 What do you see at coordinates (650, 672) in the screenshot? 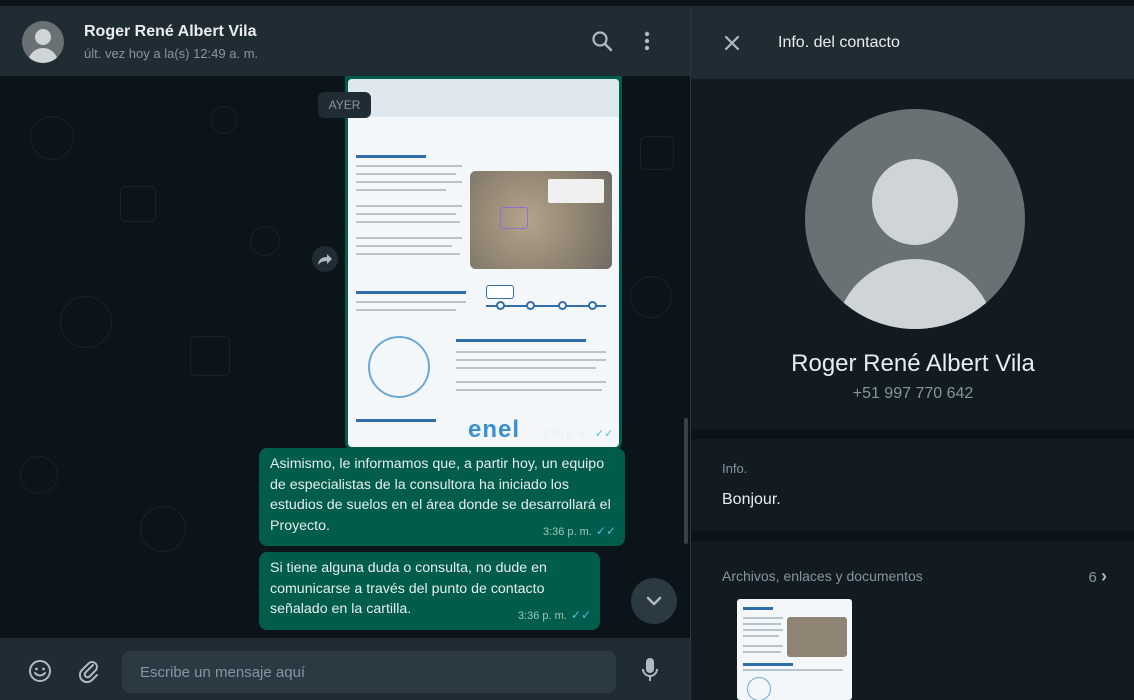
I see `microphone-icon` at bounding box center [650, 672].